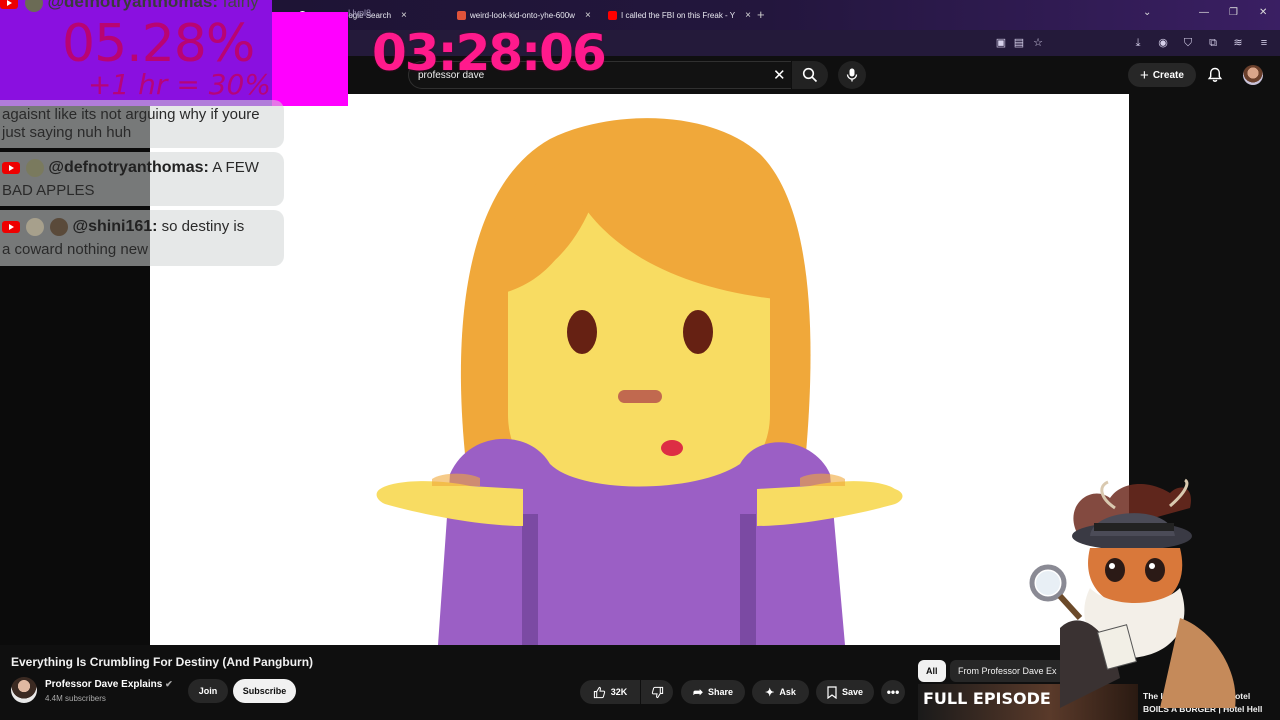 The width and height of the screenshot is (1280, 720). What do you see at coordinates (1213, 43) in the screenshot?
I see `extensions-icon: ⧉` at bounding box center [1213, 43].